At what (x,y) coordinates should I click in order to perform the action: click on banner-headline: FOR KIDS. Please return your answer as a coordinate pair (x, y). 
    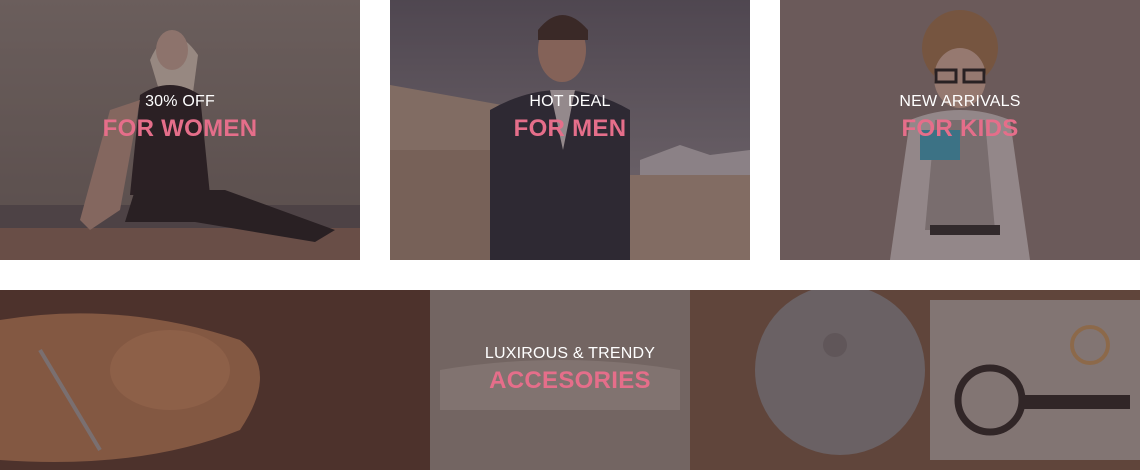
    Looking at the image, I should click on (960, 128).